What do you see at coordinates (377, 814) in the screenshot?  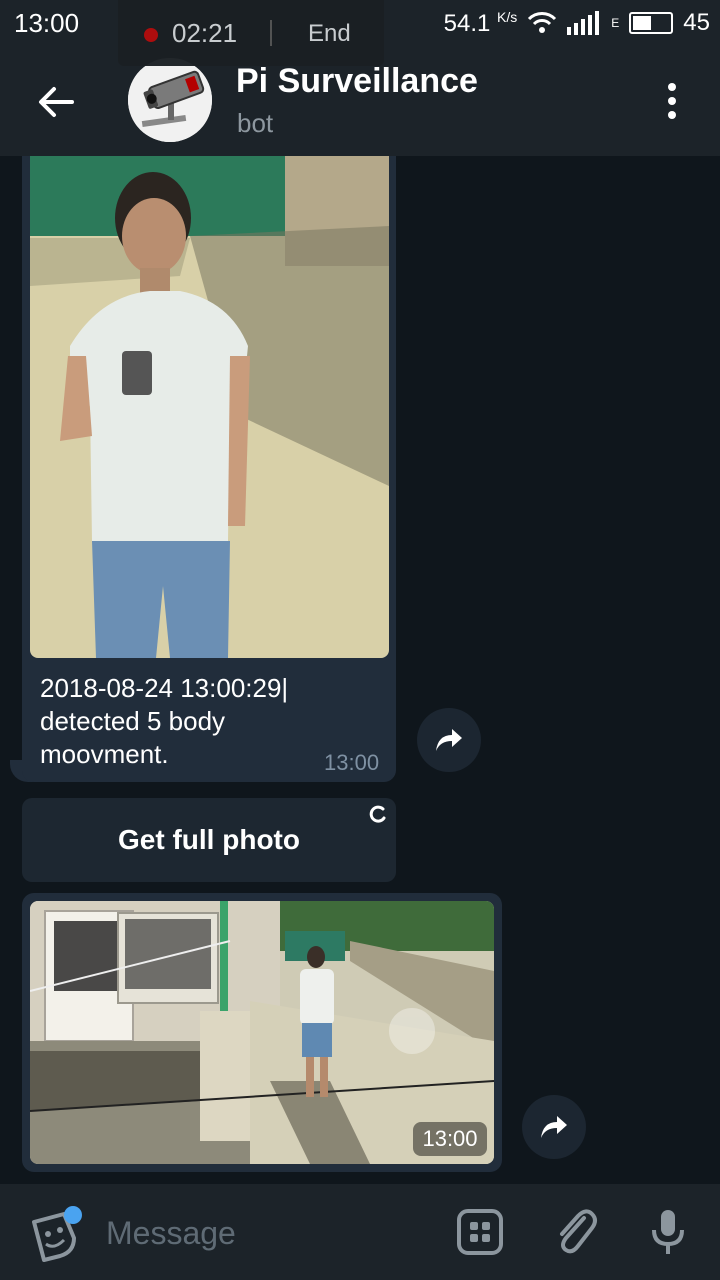 I see `loading-icon` at bounding box center [377, 814].